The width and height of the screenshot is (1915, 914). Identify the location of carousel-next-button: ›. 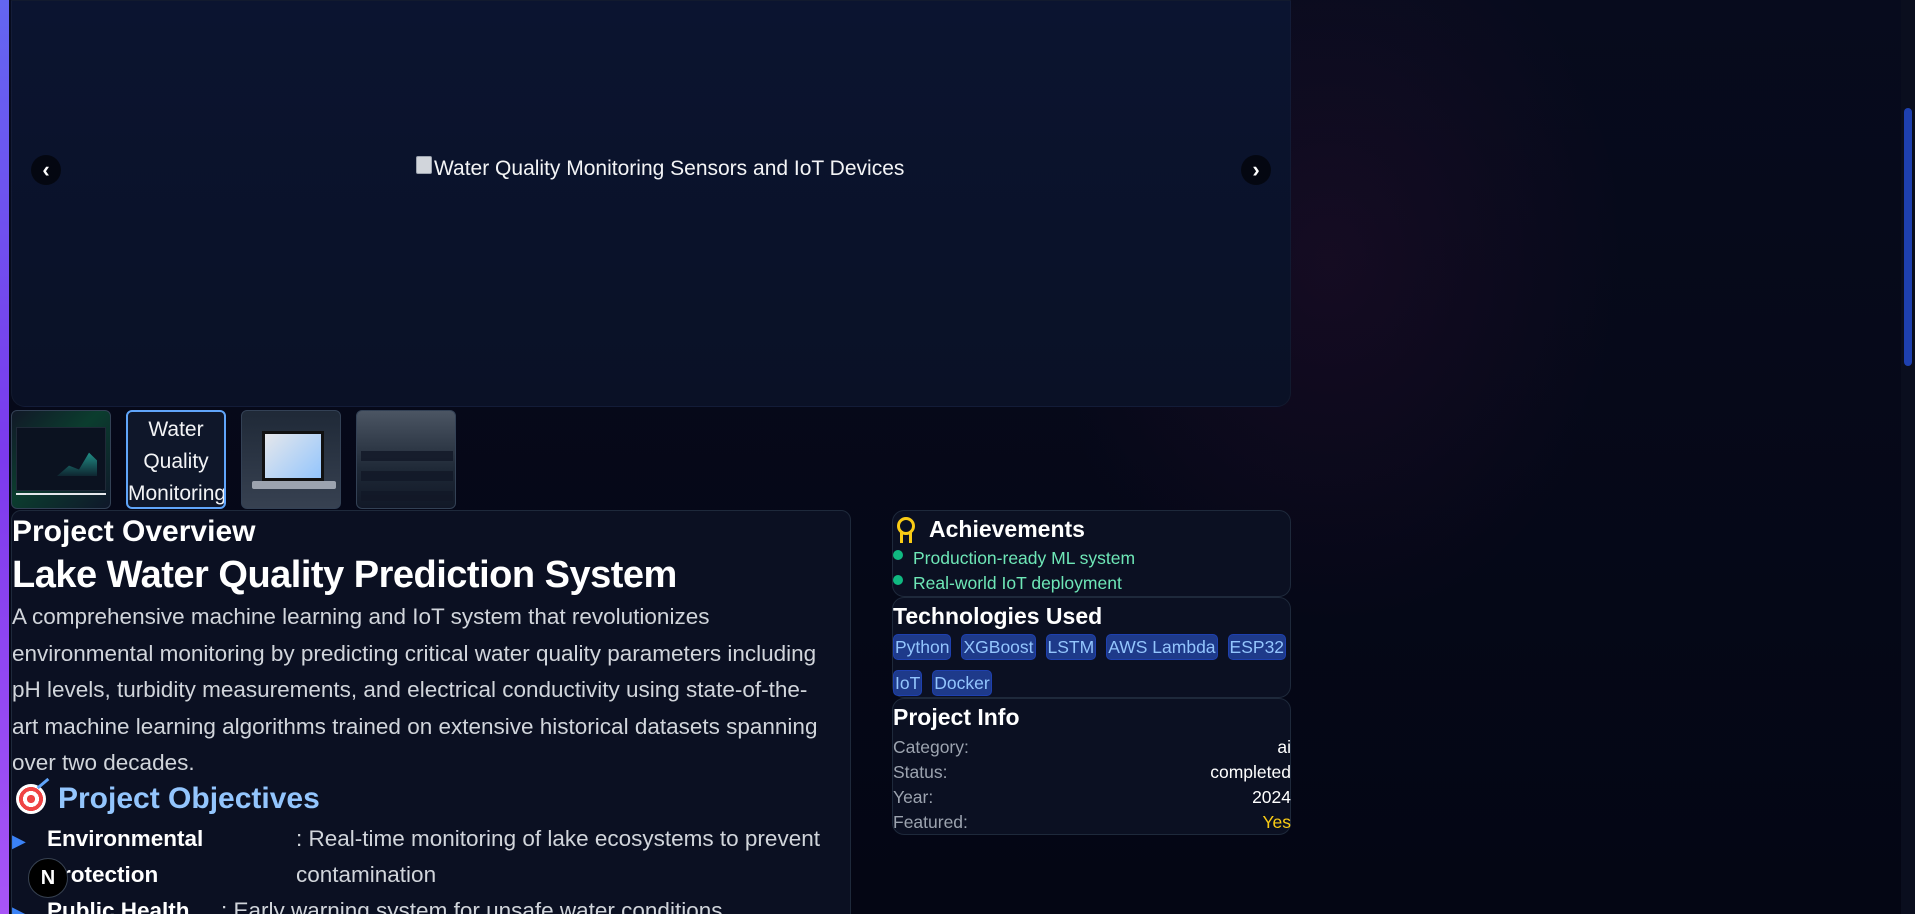
(1256, 170).